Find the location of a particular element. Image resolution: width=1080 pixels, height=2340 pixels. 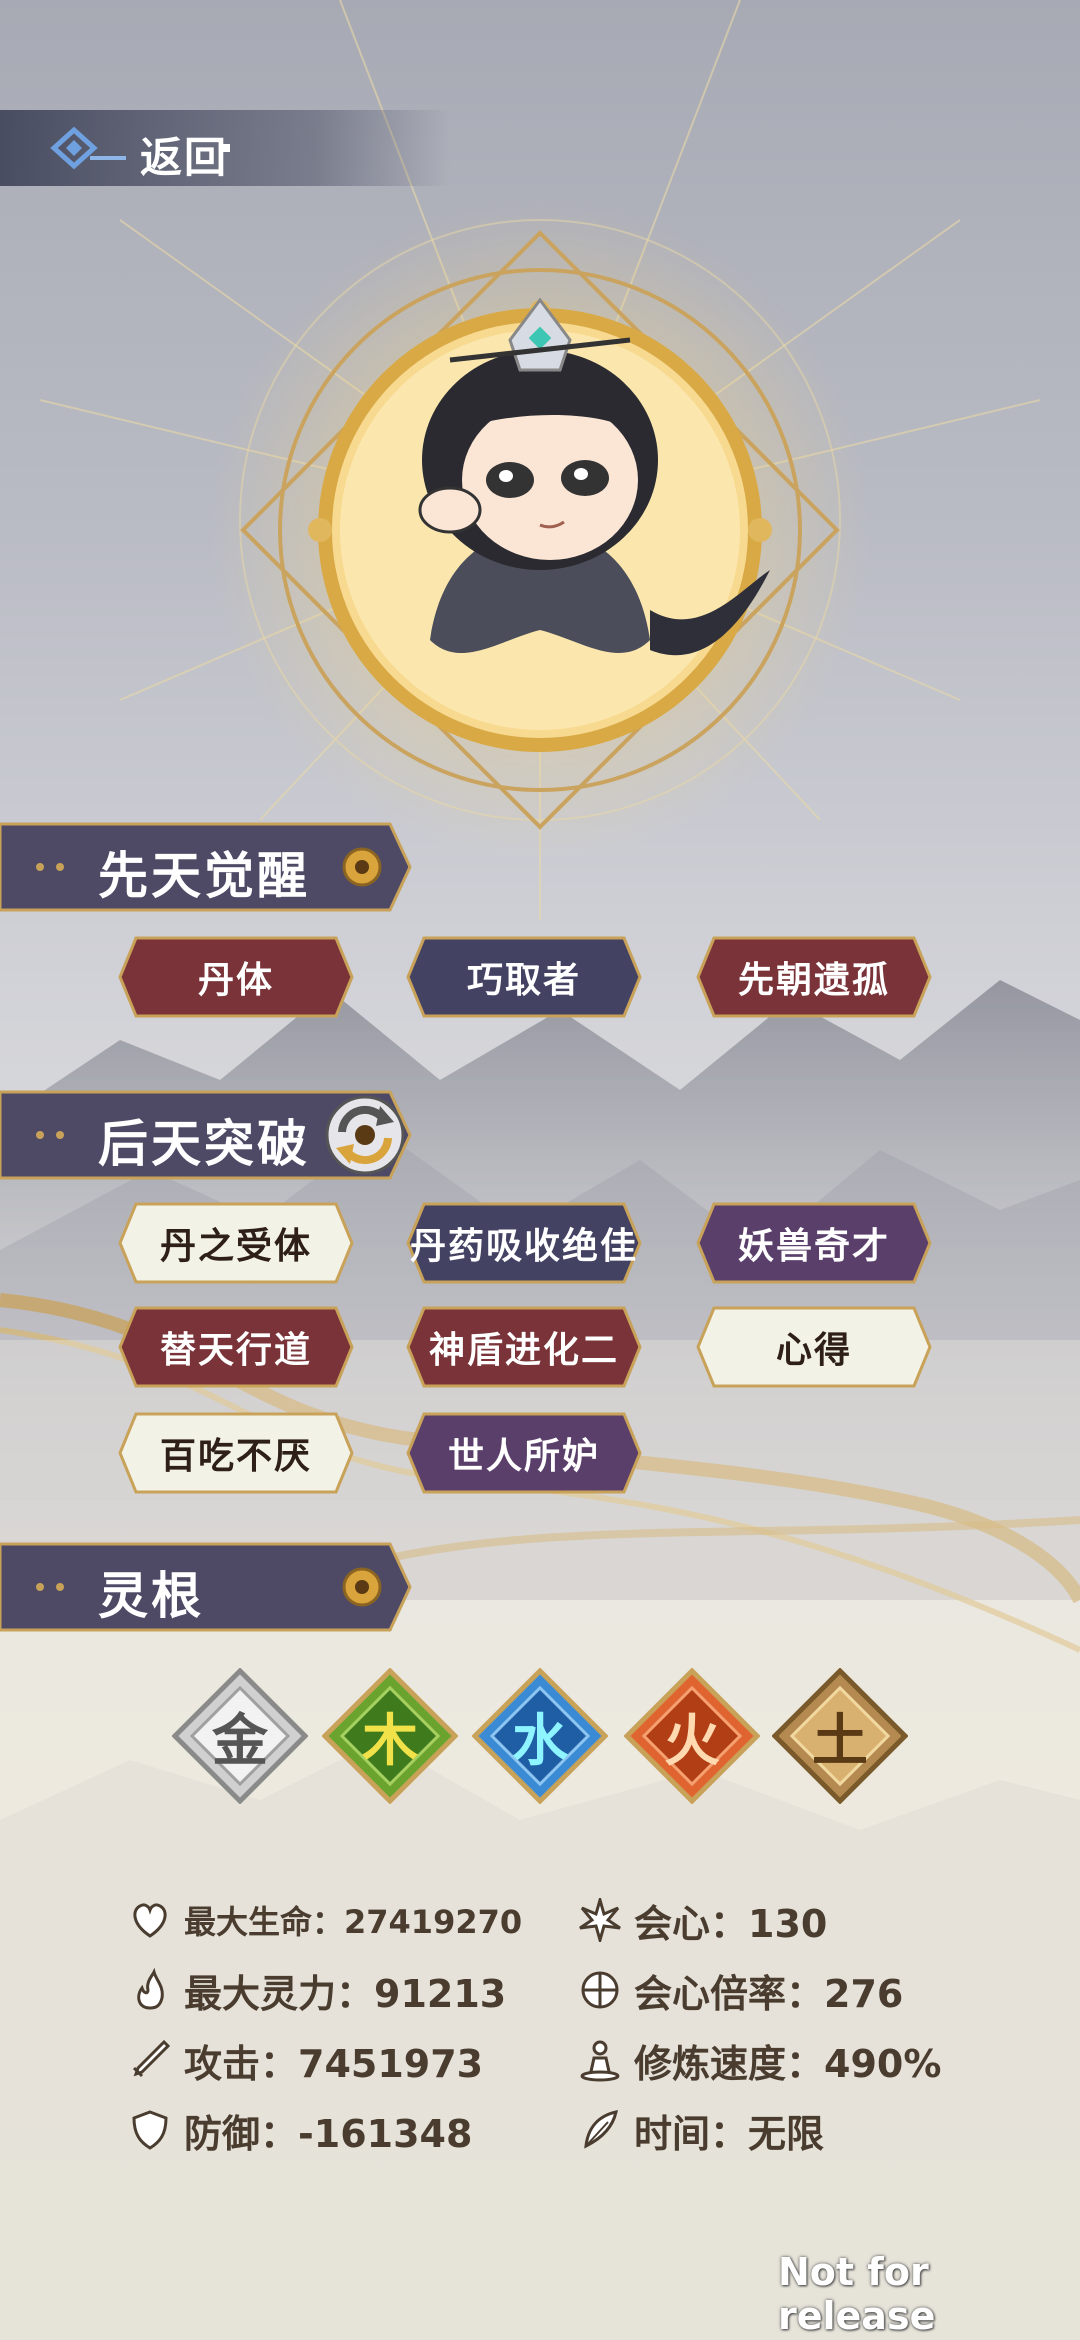

stat-crit: 会心：130 is located at coordinates (702, 1920).